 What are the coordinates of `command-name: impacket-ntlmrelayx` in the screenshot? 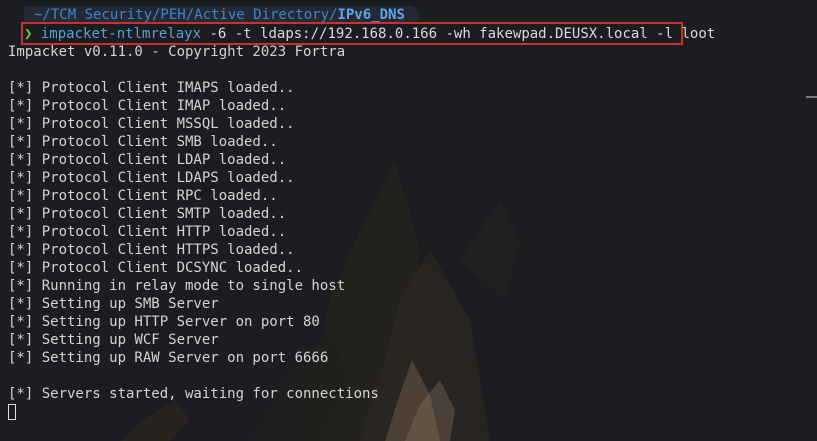 It's located at (121, 34).